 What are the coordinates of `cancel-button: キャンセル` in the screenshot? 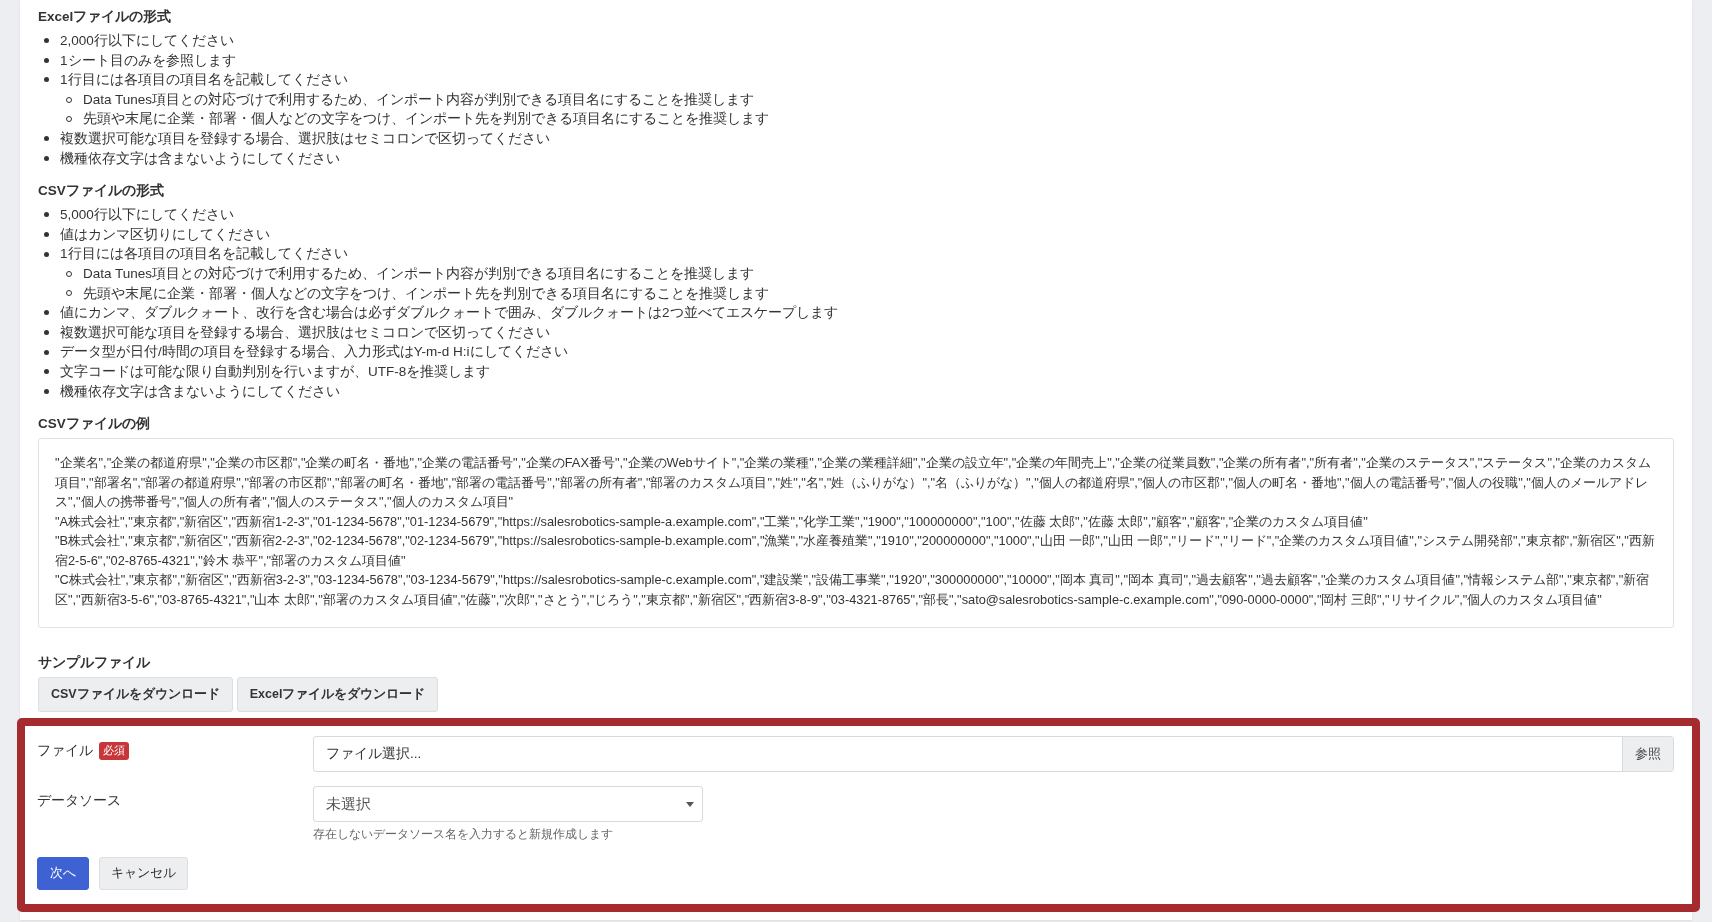 It's located at (143, 874).